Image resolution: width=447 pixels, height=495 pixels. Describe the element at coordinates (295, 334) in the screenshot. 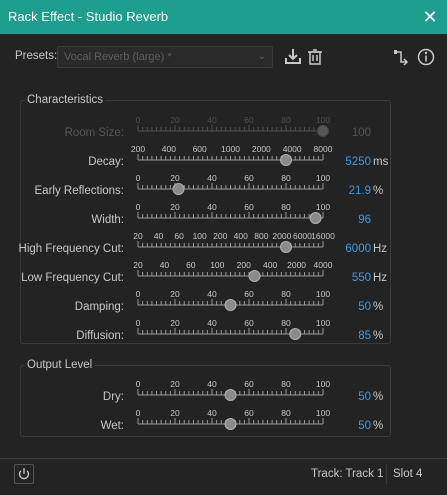

I see `diffusion-slider-thumb` at that location.